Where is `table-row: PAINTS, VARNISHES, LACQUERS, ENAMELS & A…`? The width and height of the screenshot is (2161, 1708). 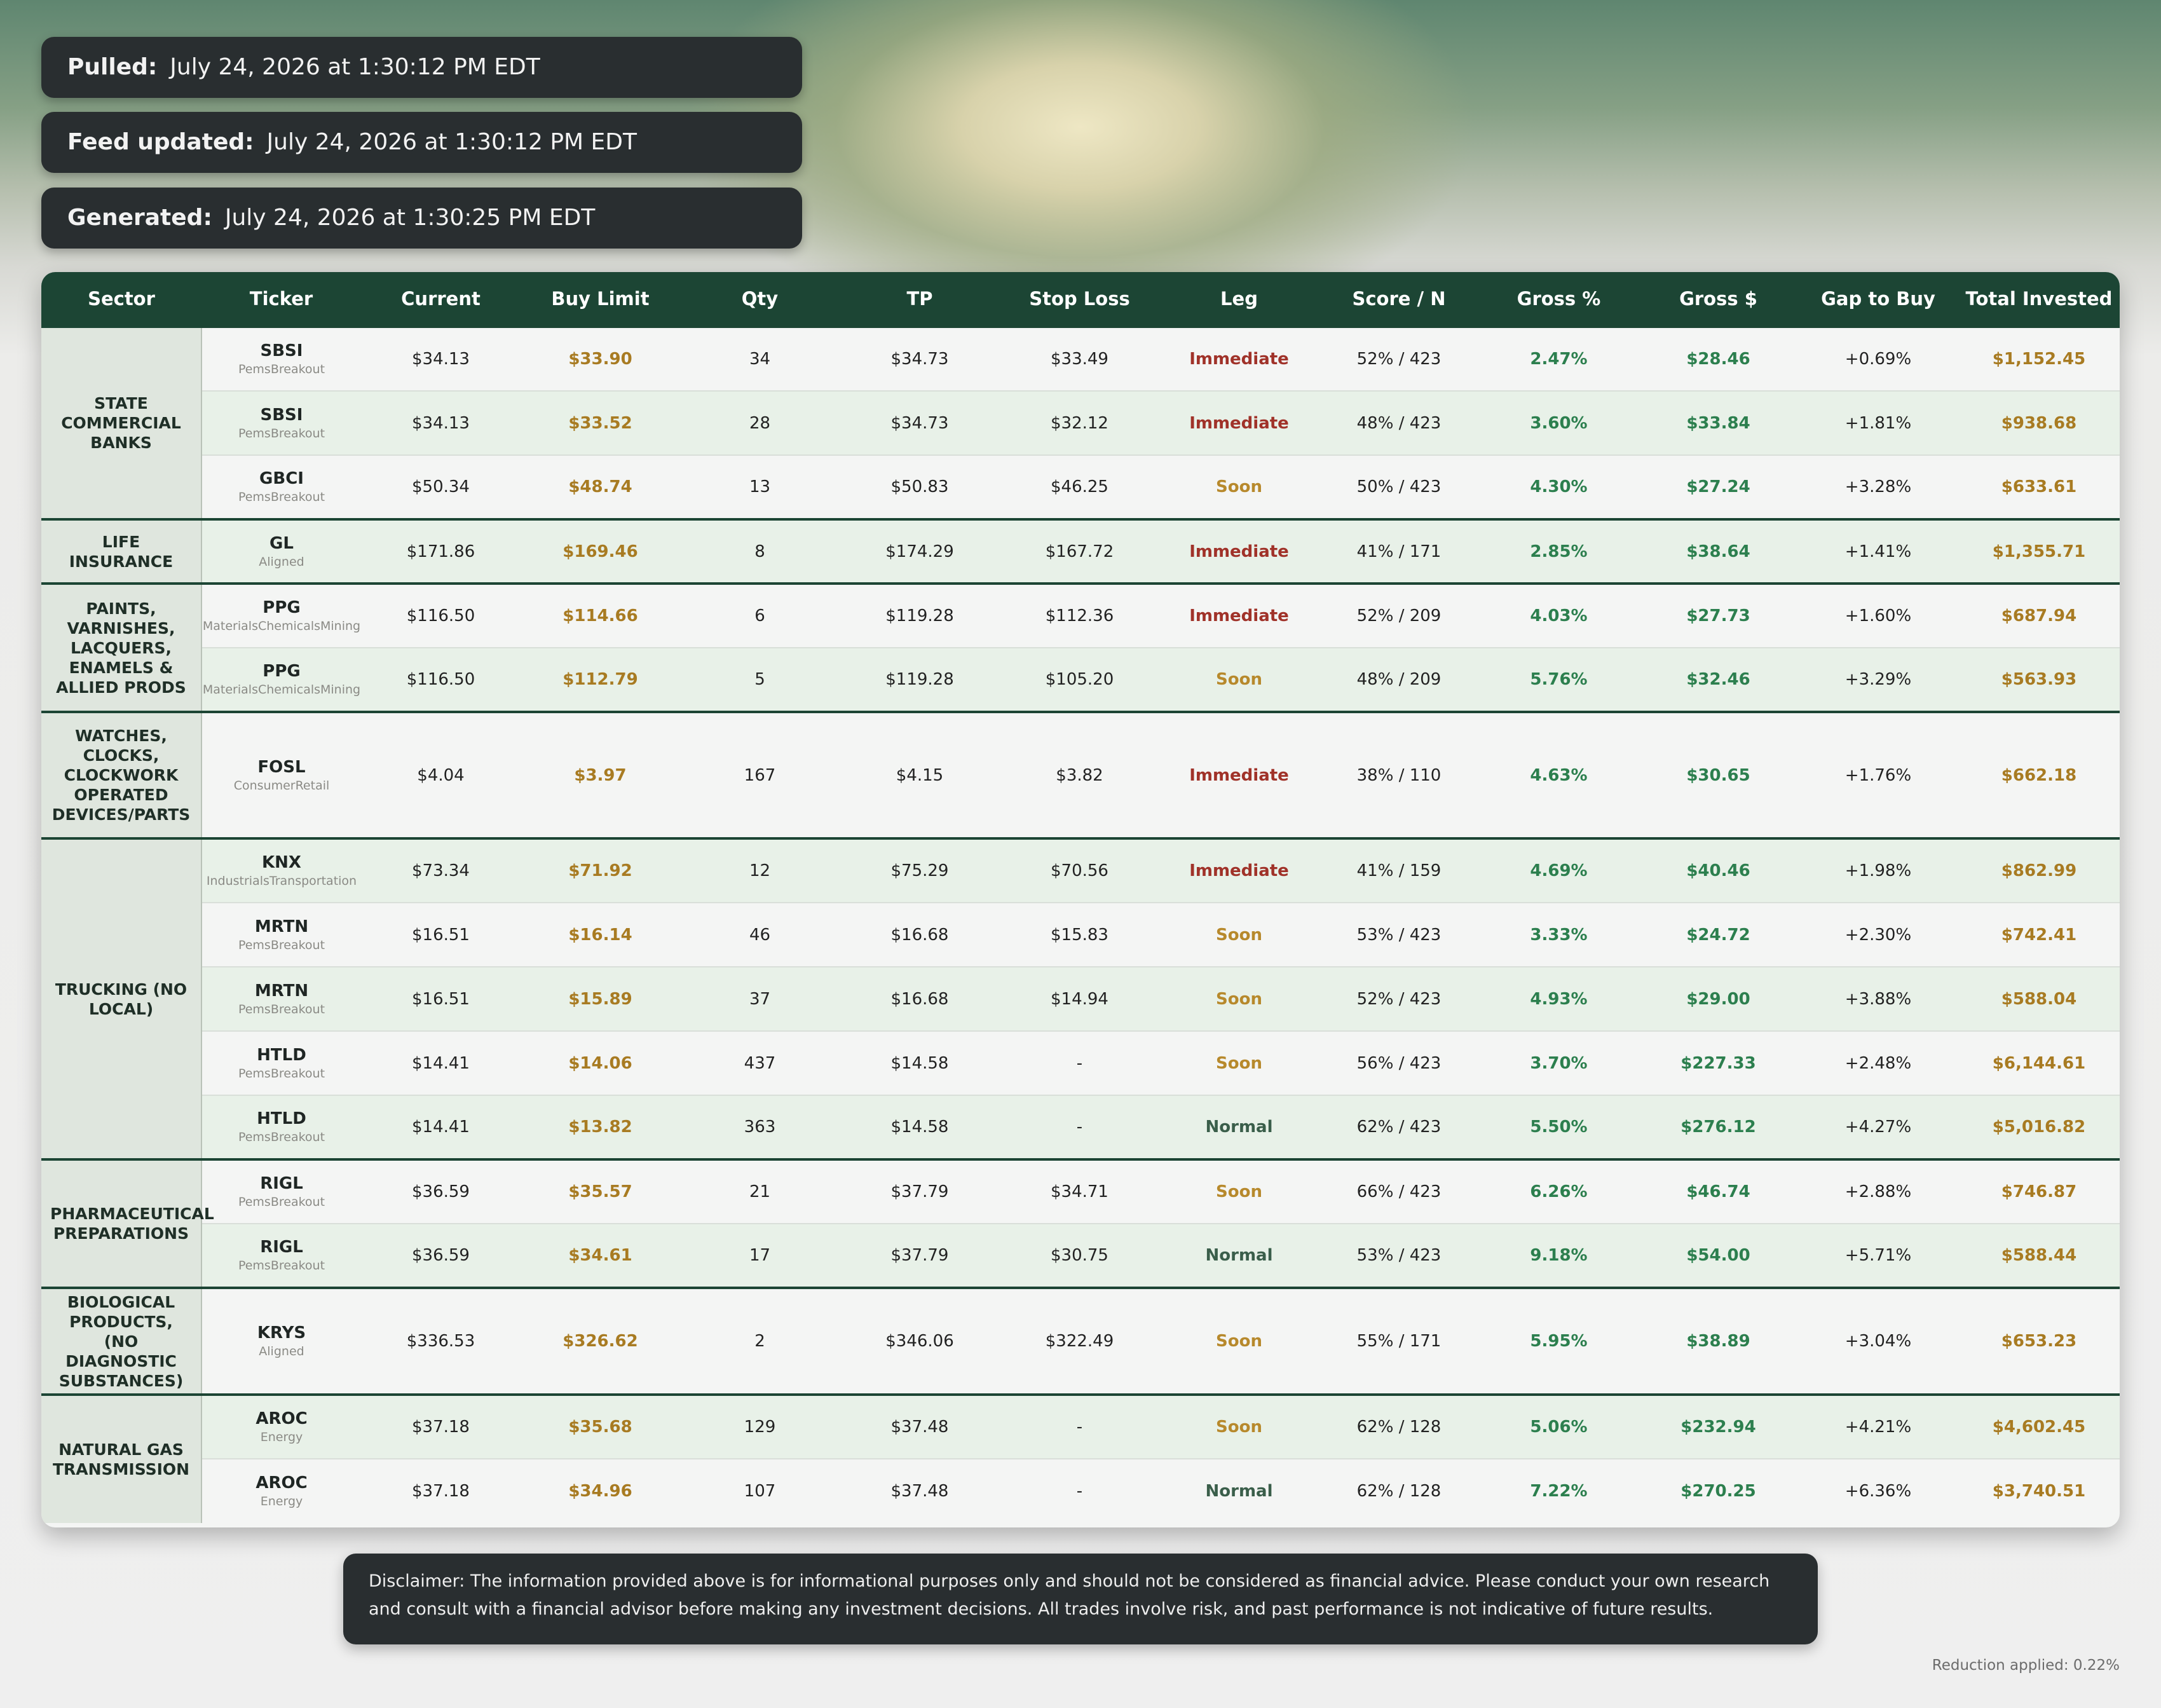
table-row: PAINTS, VARNISHES, LACQUERS, ENAMELS & A… is located at coordinates (1080, 647).